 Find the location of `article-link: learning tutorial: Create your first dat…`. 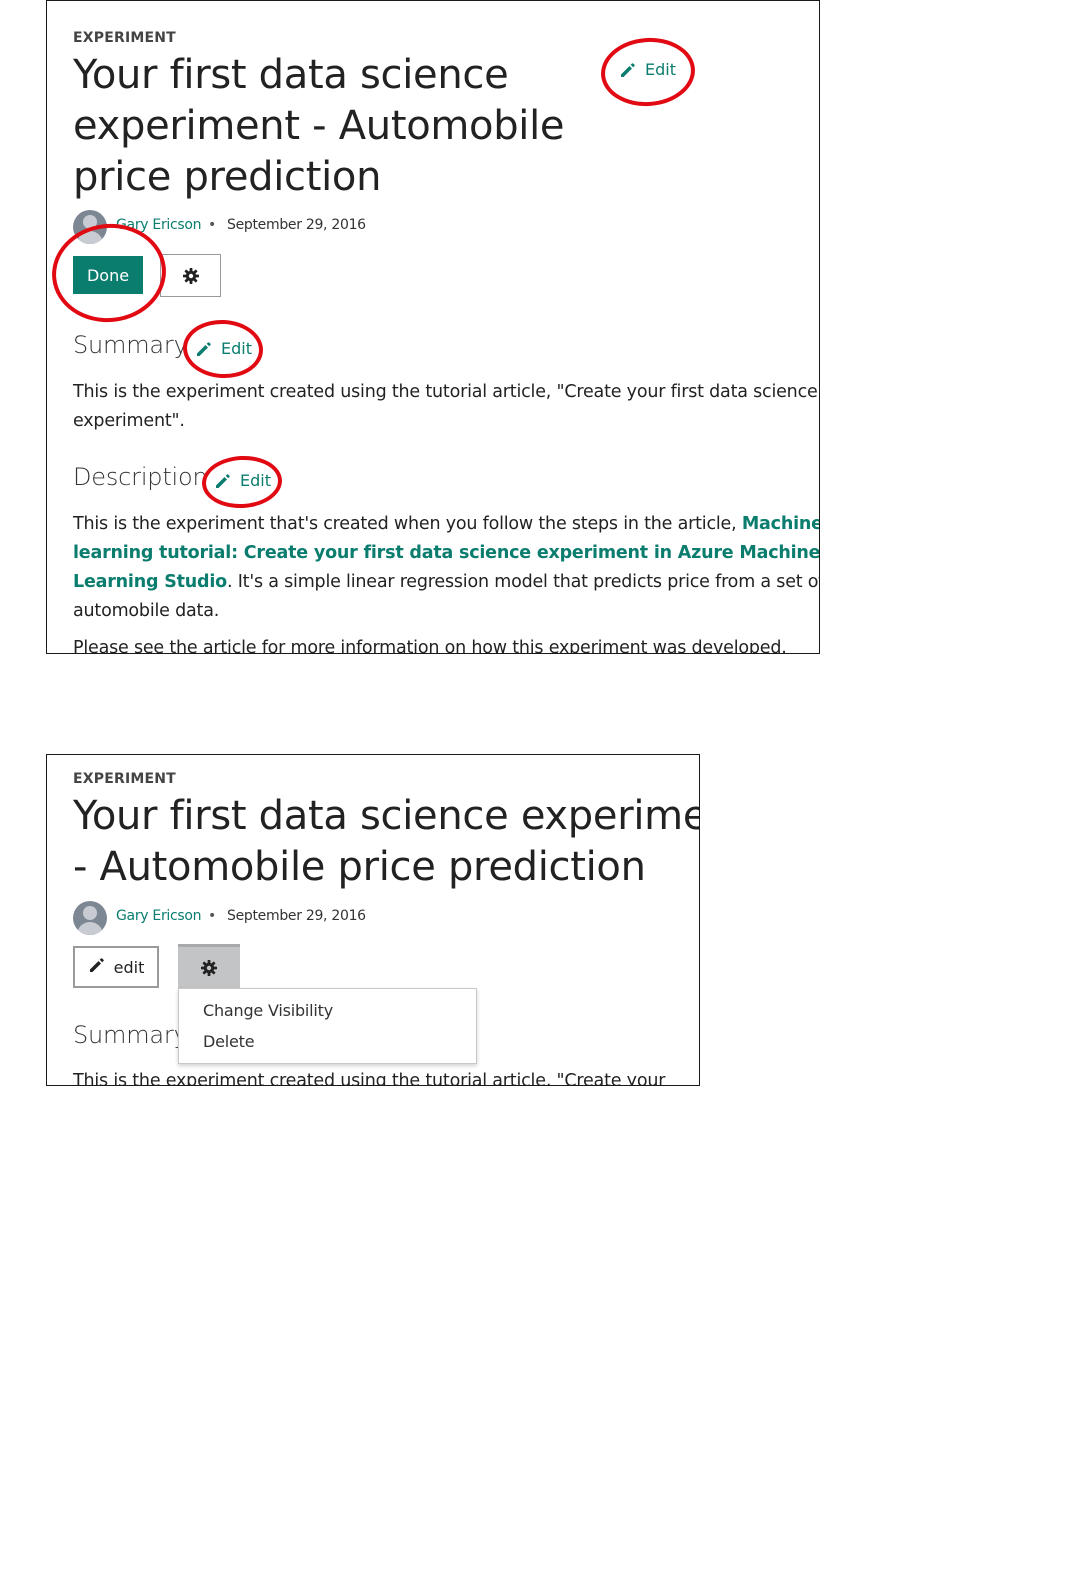

article-link: learning tutorial: Create your first dat… is located at coordinates (446, 553).